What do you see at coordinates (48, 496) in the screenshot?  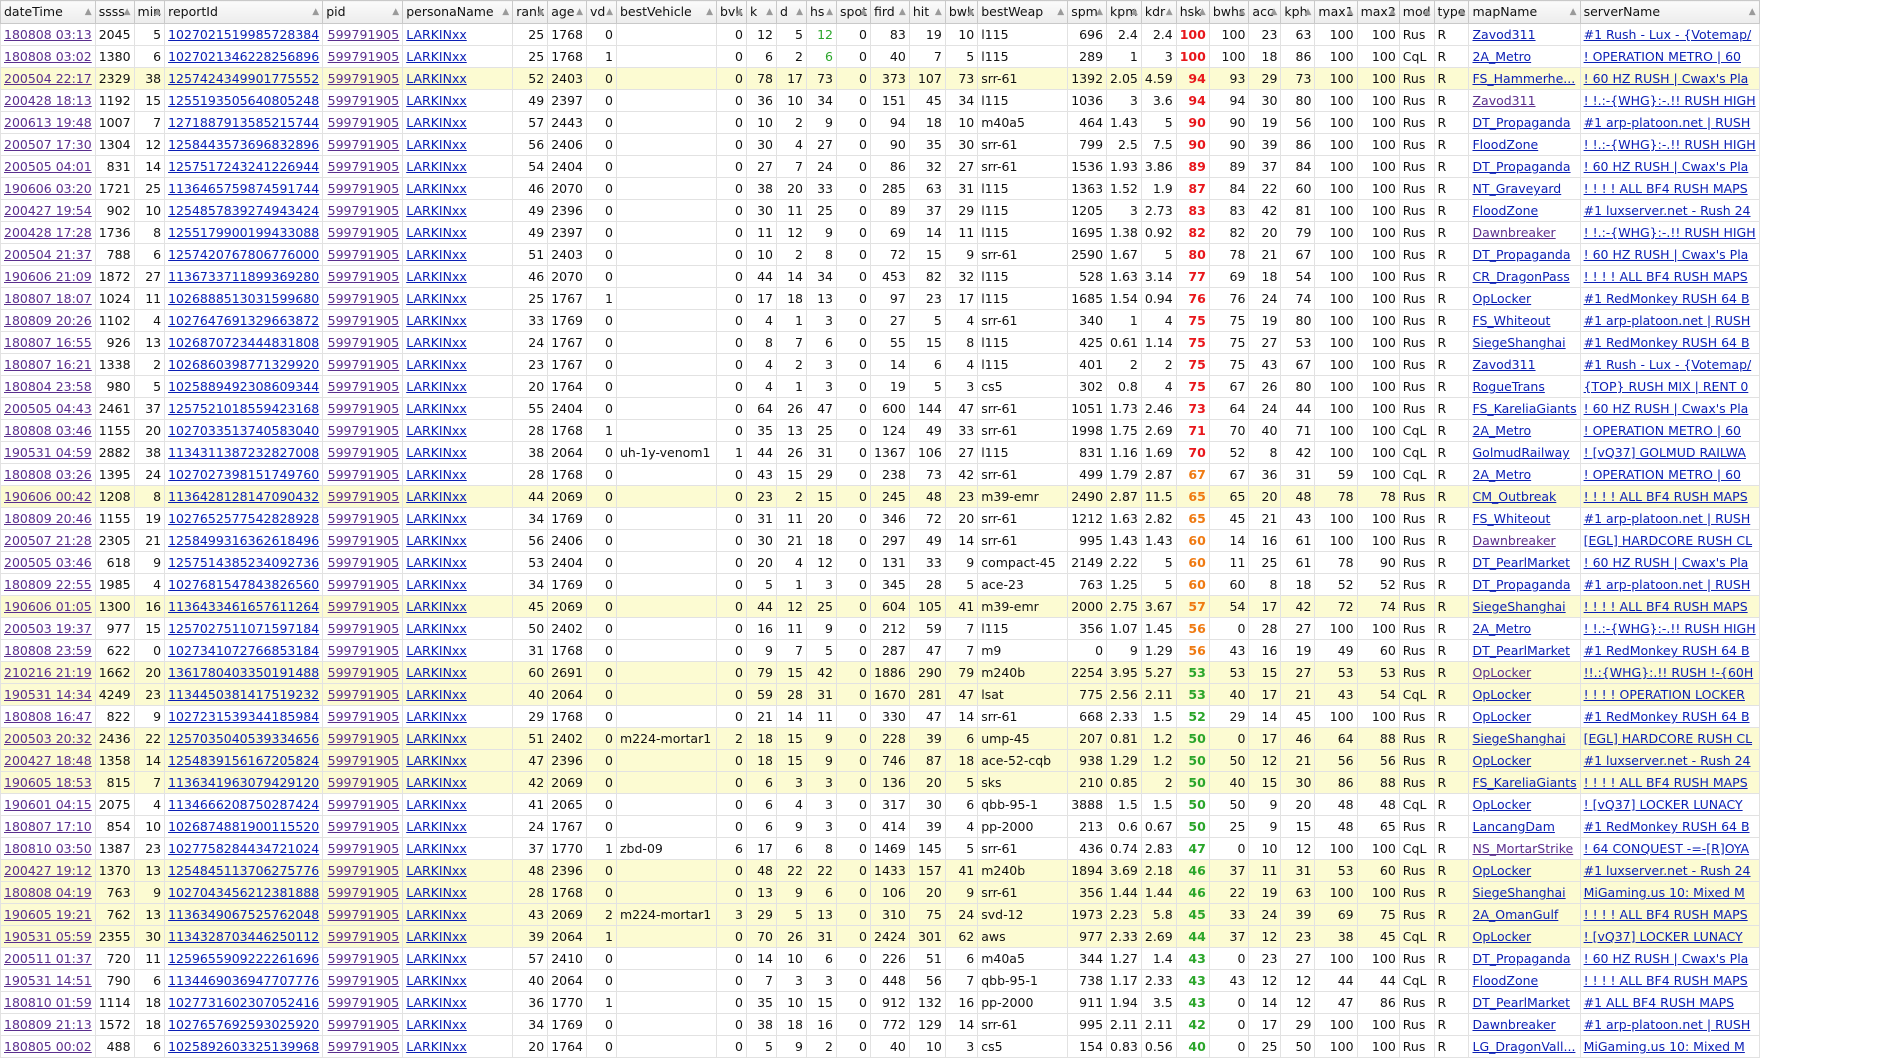 I see `cell-datetime: 190606 00:42` at bounding box center [48, 496].